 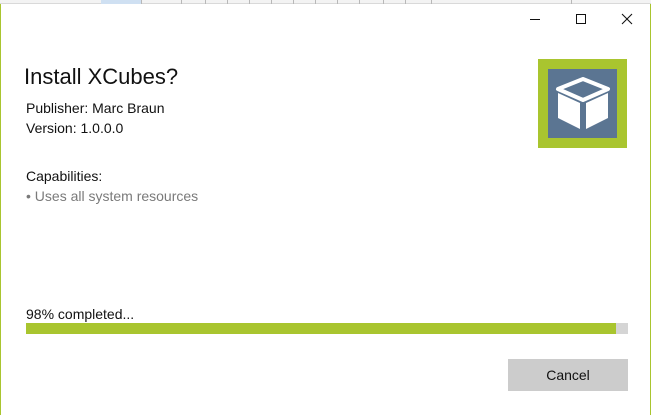 I want to click on maximize-icon, so click(x=581, y=19).